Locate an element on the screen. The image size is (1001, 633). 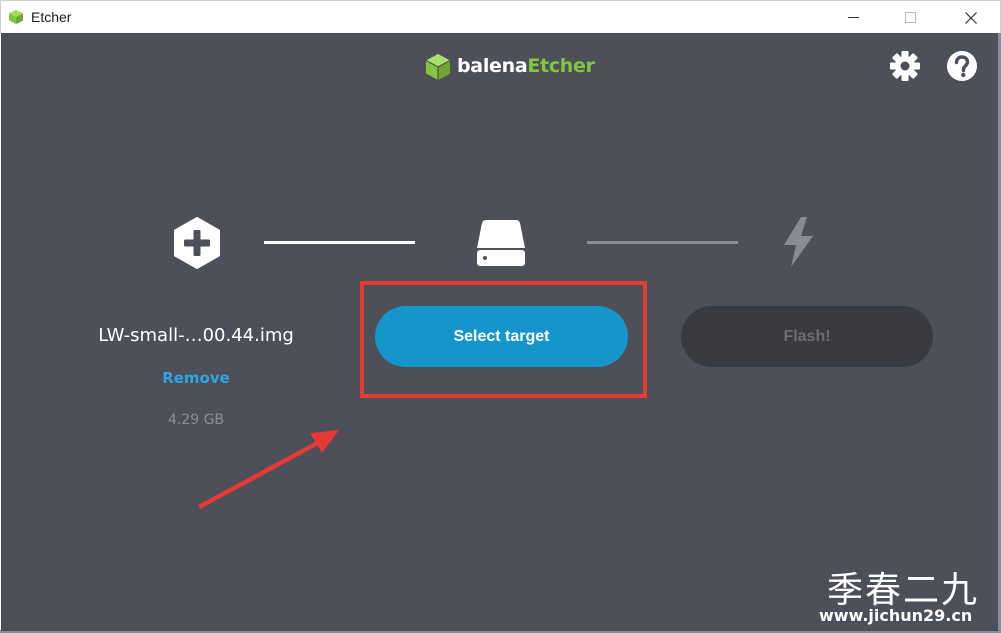
selected-image-name: LW-small-…00.44.img is located at coordinates (196, 335).